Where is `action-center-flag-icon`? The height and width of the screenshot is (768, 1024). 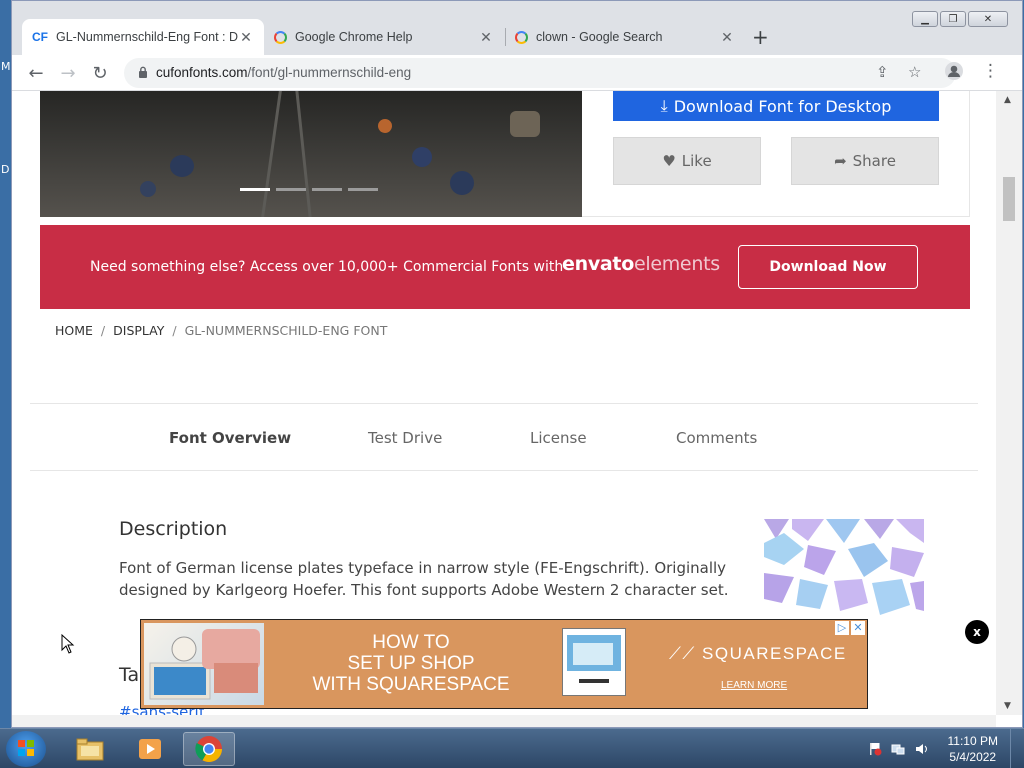
action-center-flag-icon is located at coordinates (875, 749).